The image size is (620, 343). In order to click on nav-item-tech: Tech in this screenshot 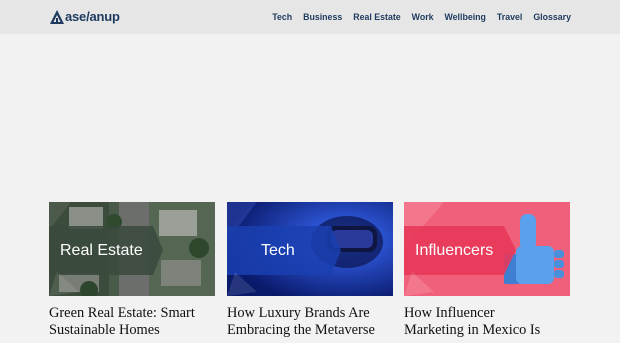, I will do `click(282, 17)`.